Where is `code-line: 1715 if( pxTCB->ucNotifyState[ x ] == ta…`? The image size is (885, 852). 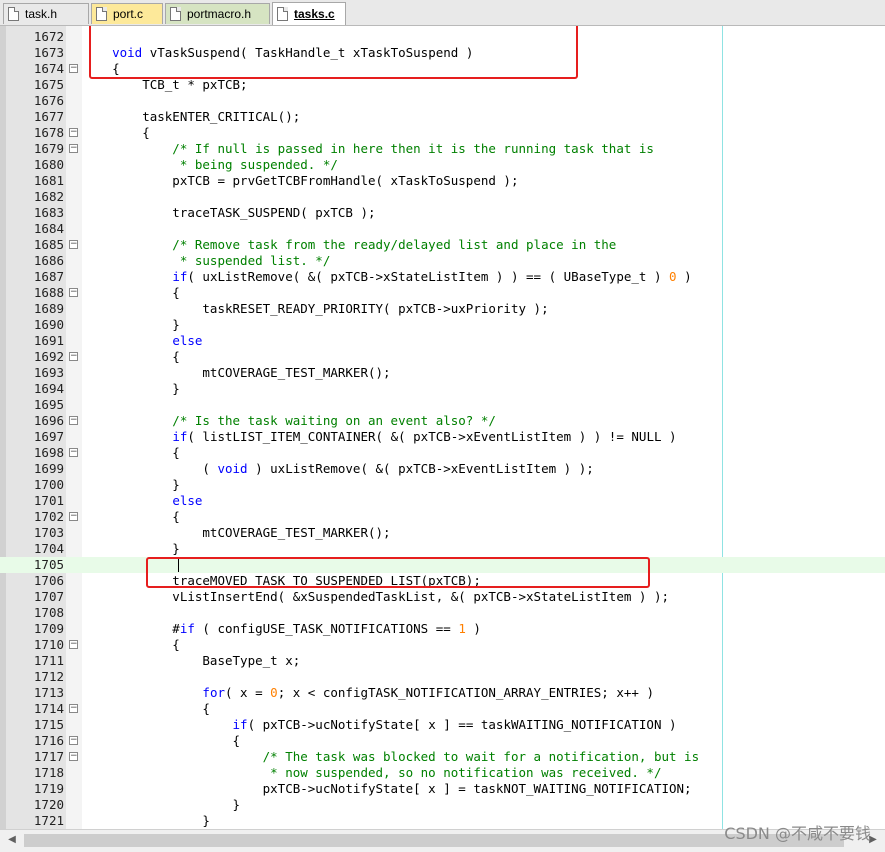 code-line: 1715 if( pxTCB->ucNotifyState[ x ] == ta… is located at coordinates (442, 725).